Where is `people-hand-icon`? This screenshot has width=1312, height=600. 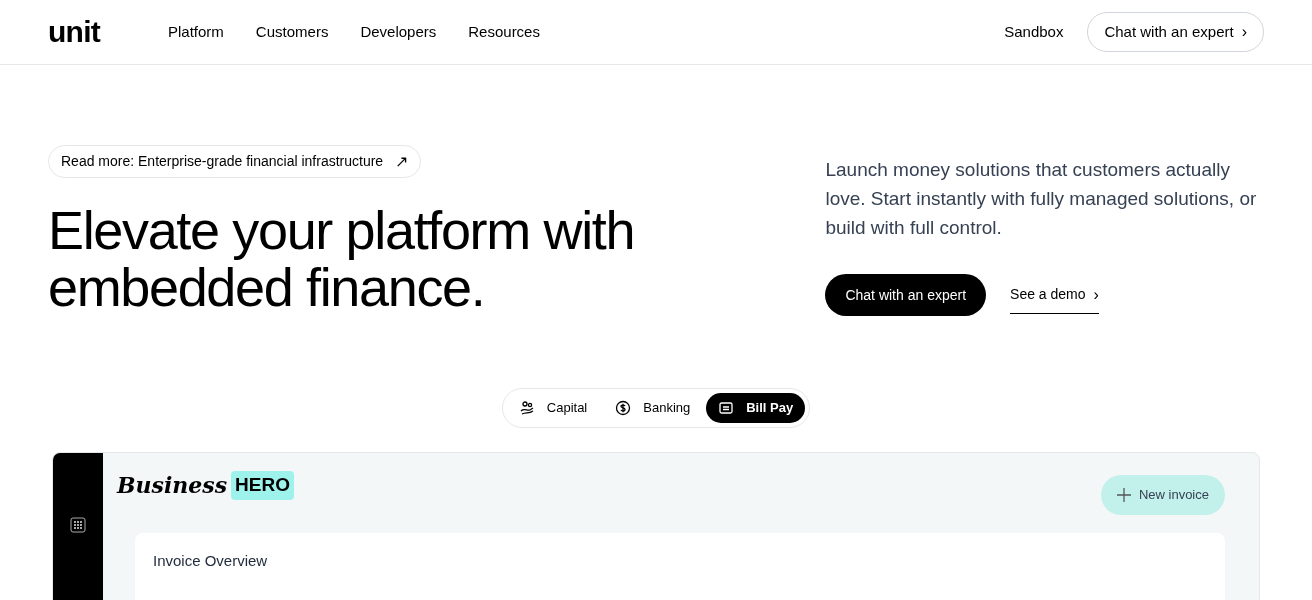 people-hand-icon is located at coordinates (526, 408).